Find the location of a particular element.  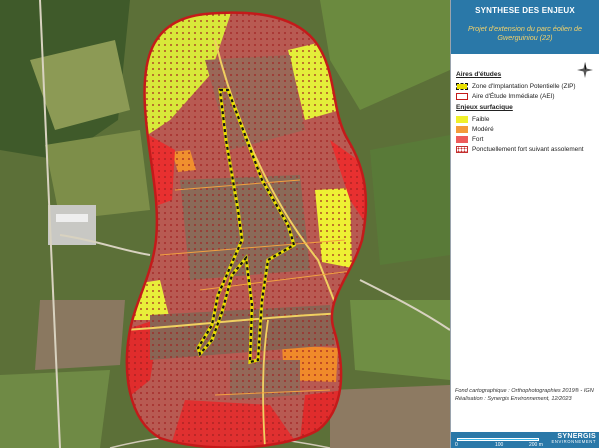

farm-roof is located at coordinates (72, 218).